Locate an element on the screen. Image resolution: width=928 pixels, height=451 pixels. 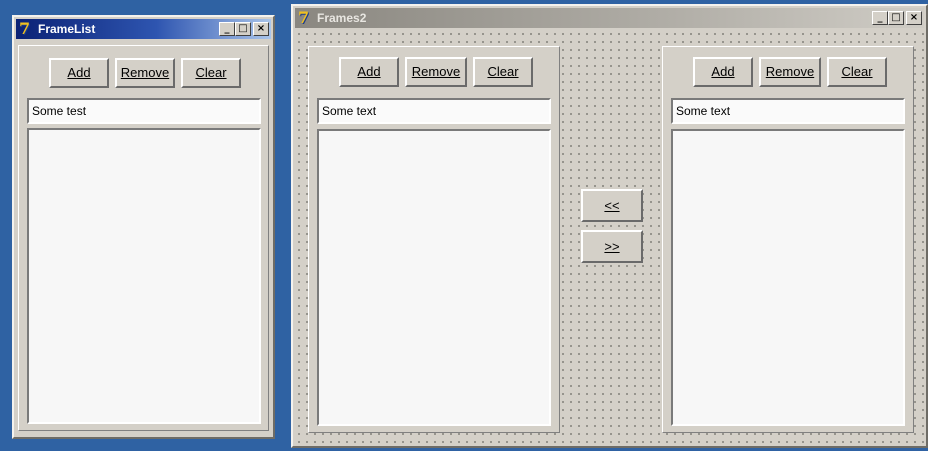
framelist-titlebar: 7 FrameList _ □ × is located at coordinates (143, 29).